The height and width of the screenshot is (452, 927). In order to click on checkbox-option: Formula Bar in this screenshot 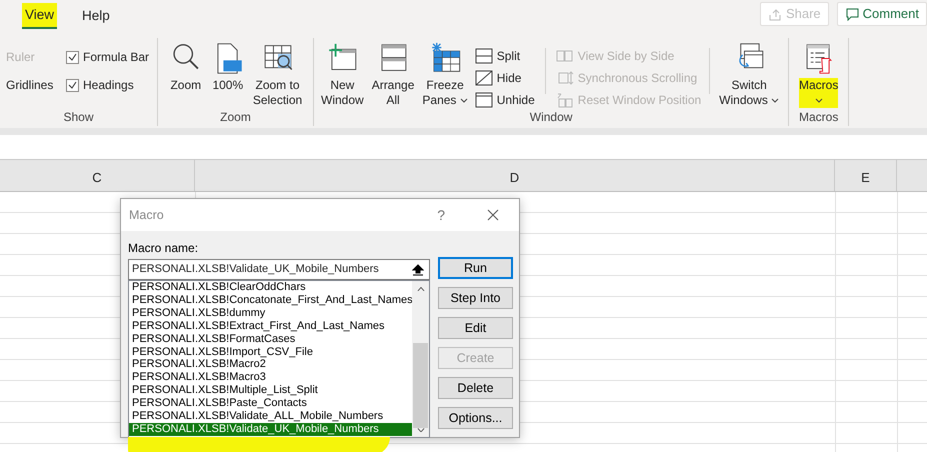, I will do `click(110, 57)`.